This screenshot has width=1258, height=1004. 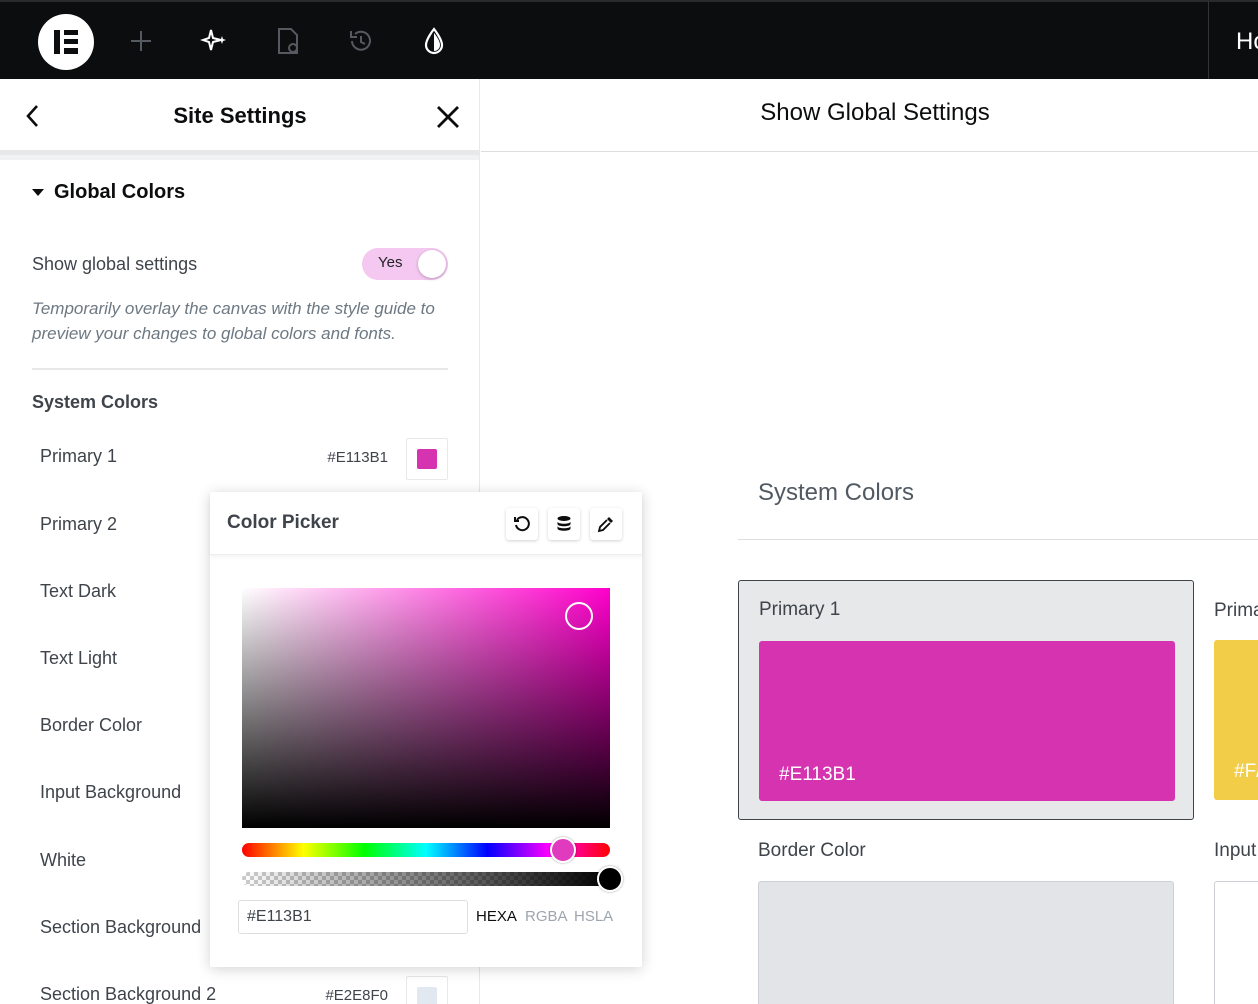 I want to click on preview-border-color-swatch, so click(x=966, y=942).